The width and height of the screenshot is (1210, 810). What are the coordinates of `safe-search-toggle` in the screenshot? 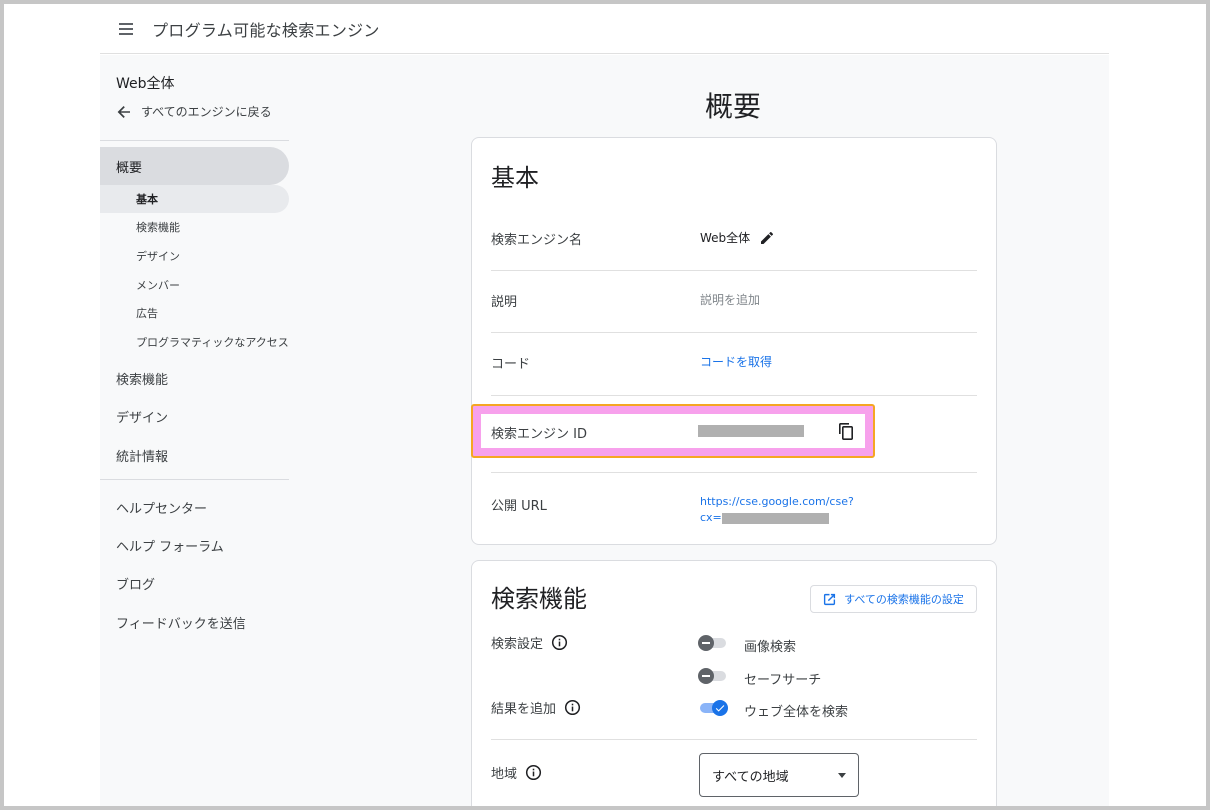 It's located at (713, 676).